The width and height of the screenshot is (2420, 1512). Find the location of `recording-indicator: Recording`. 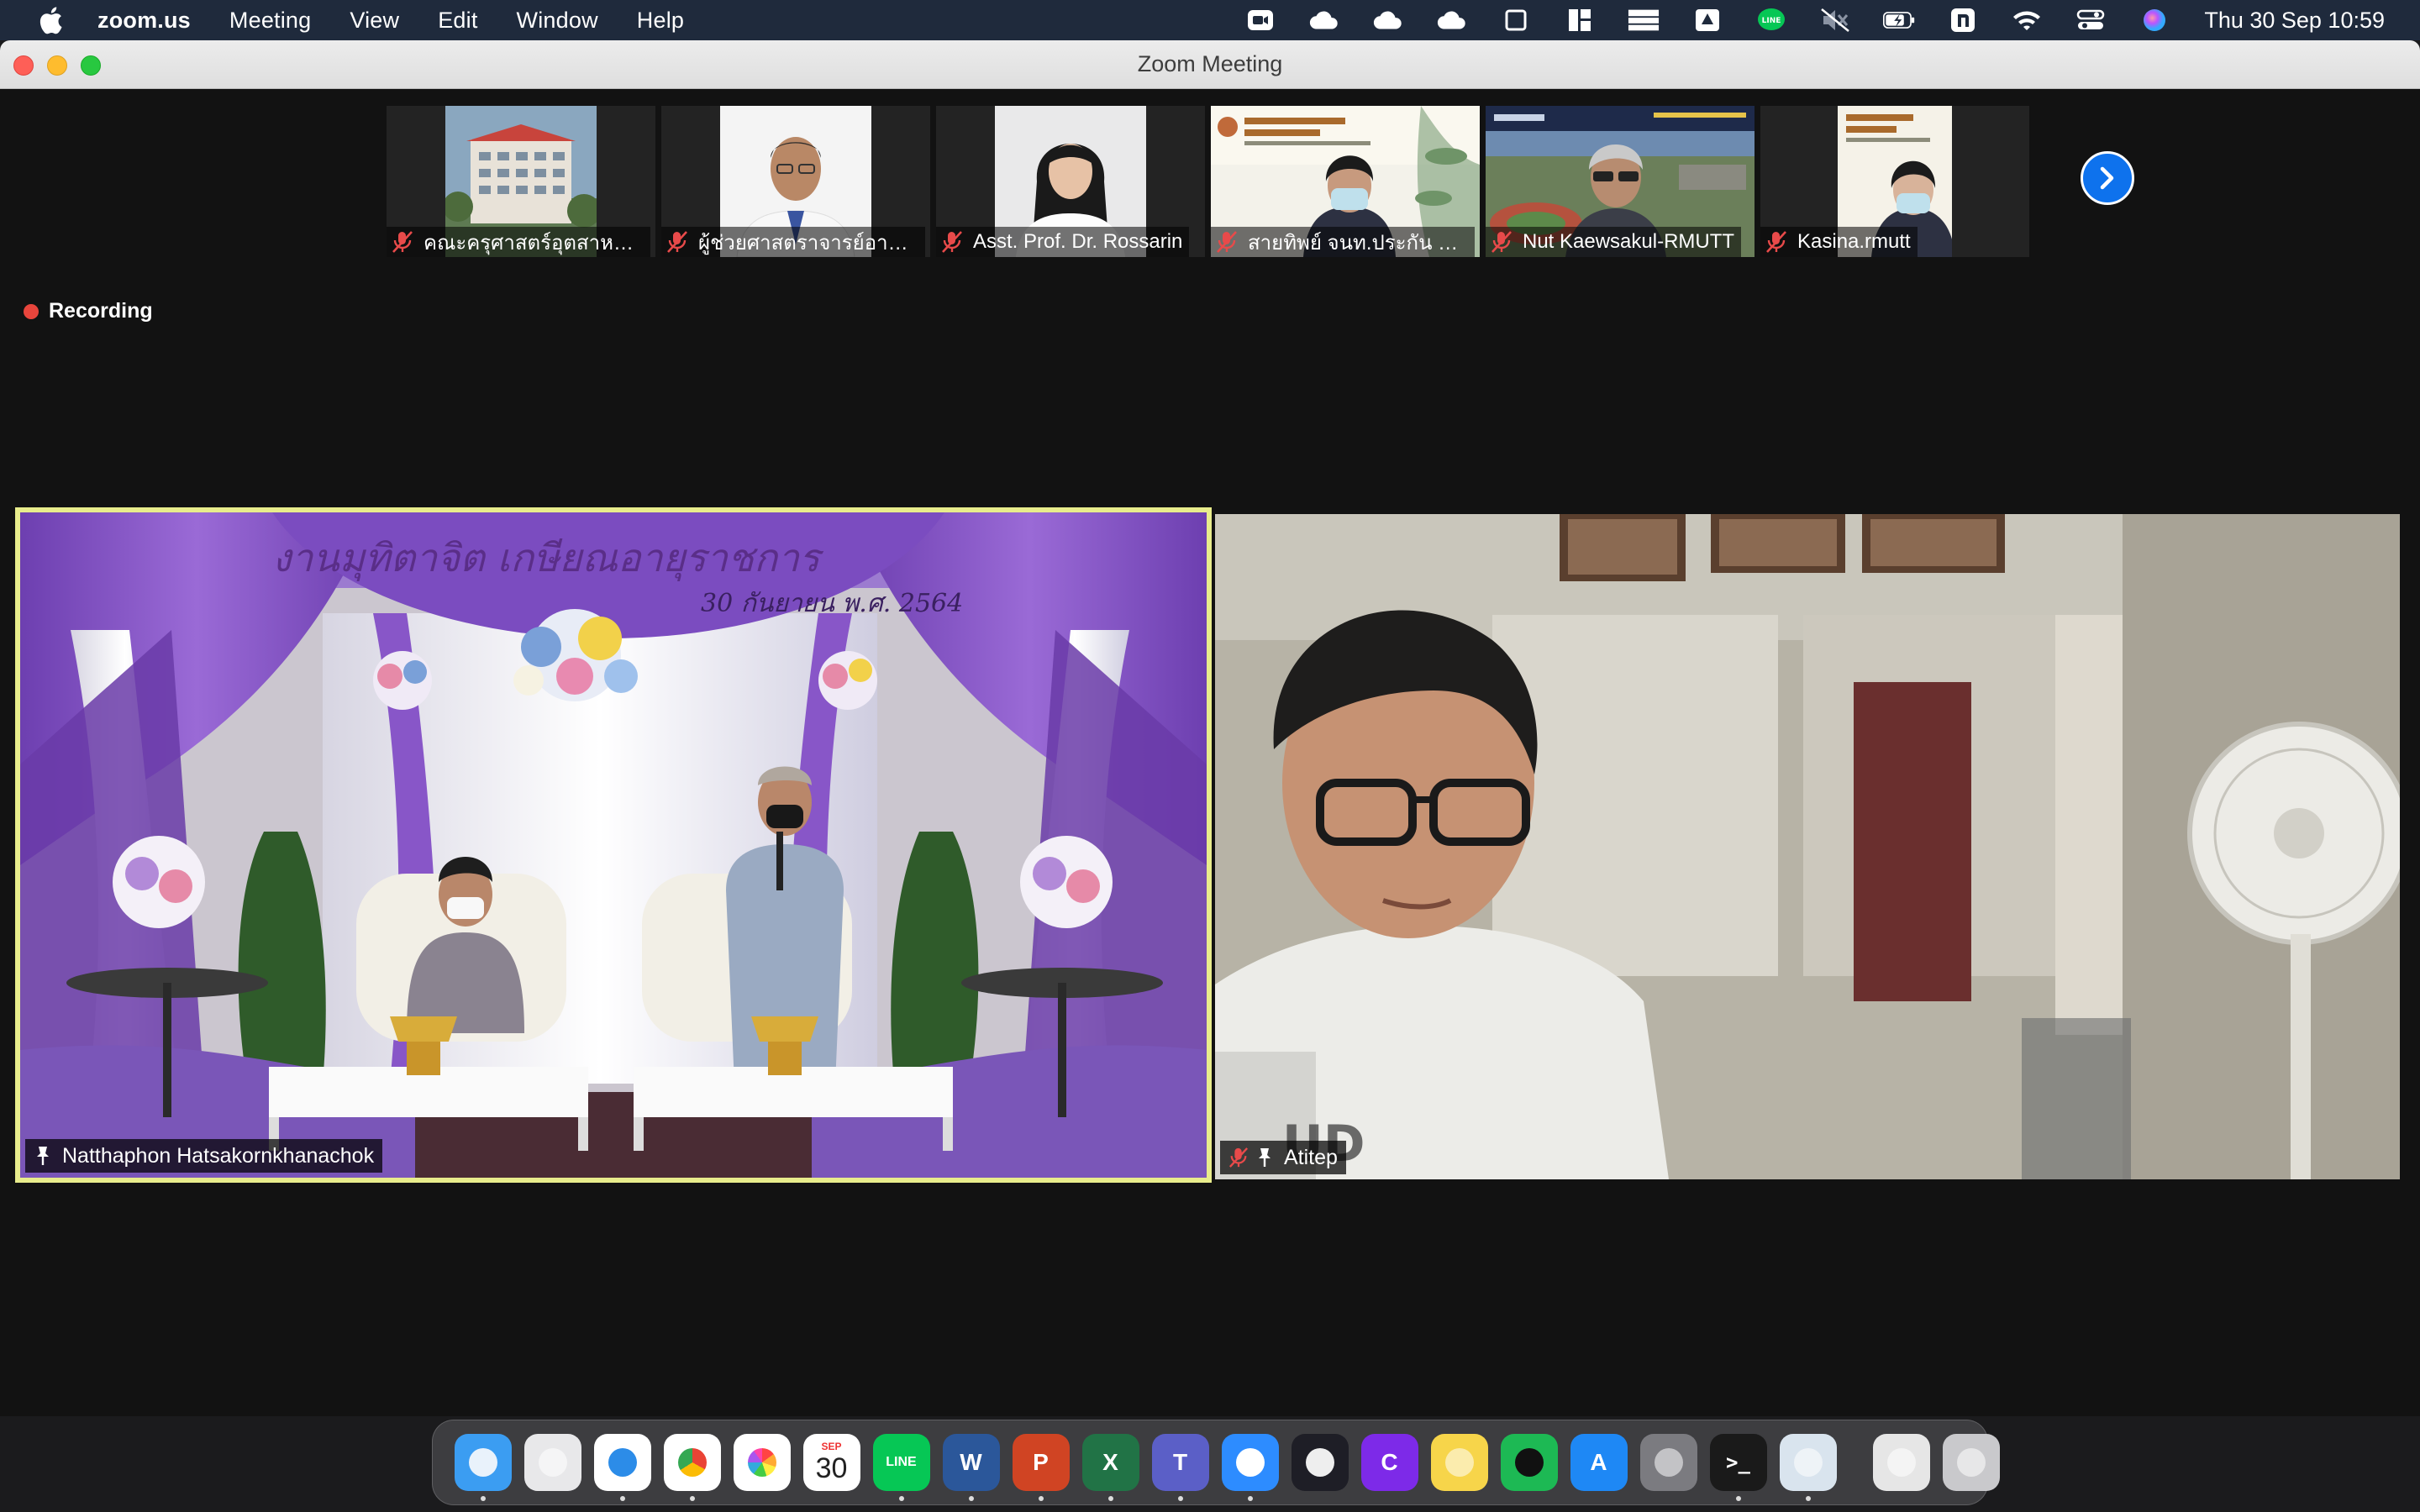

recording-indicator: Recording is located at coordinates (88, 311).